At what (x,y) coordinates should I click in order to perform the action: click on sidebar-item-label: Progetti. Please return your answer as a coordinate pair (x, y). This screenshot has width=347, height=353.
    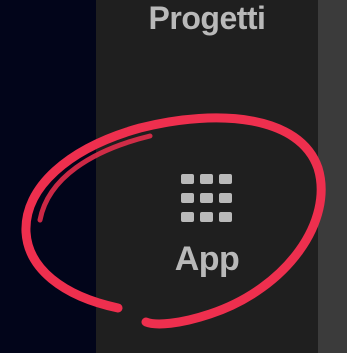
    Looking at the image, I should click on (207, 18).